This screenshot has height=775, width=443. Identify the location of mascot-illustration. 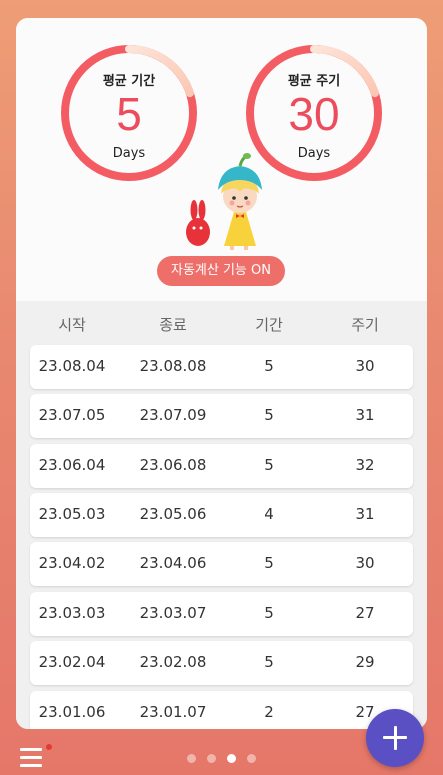
(224, 201).